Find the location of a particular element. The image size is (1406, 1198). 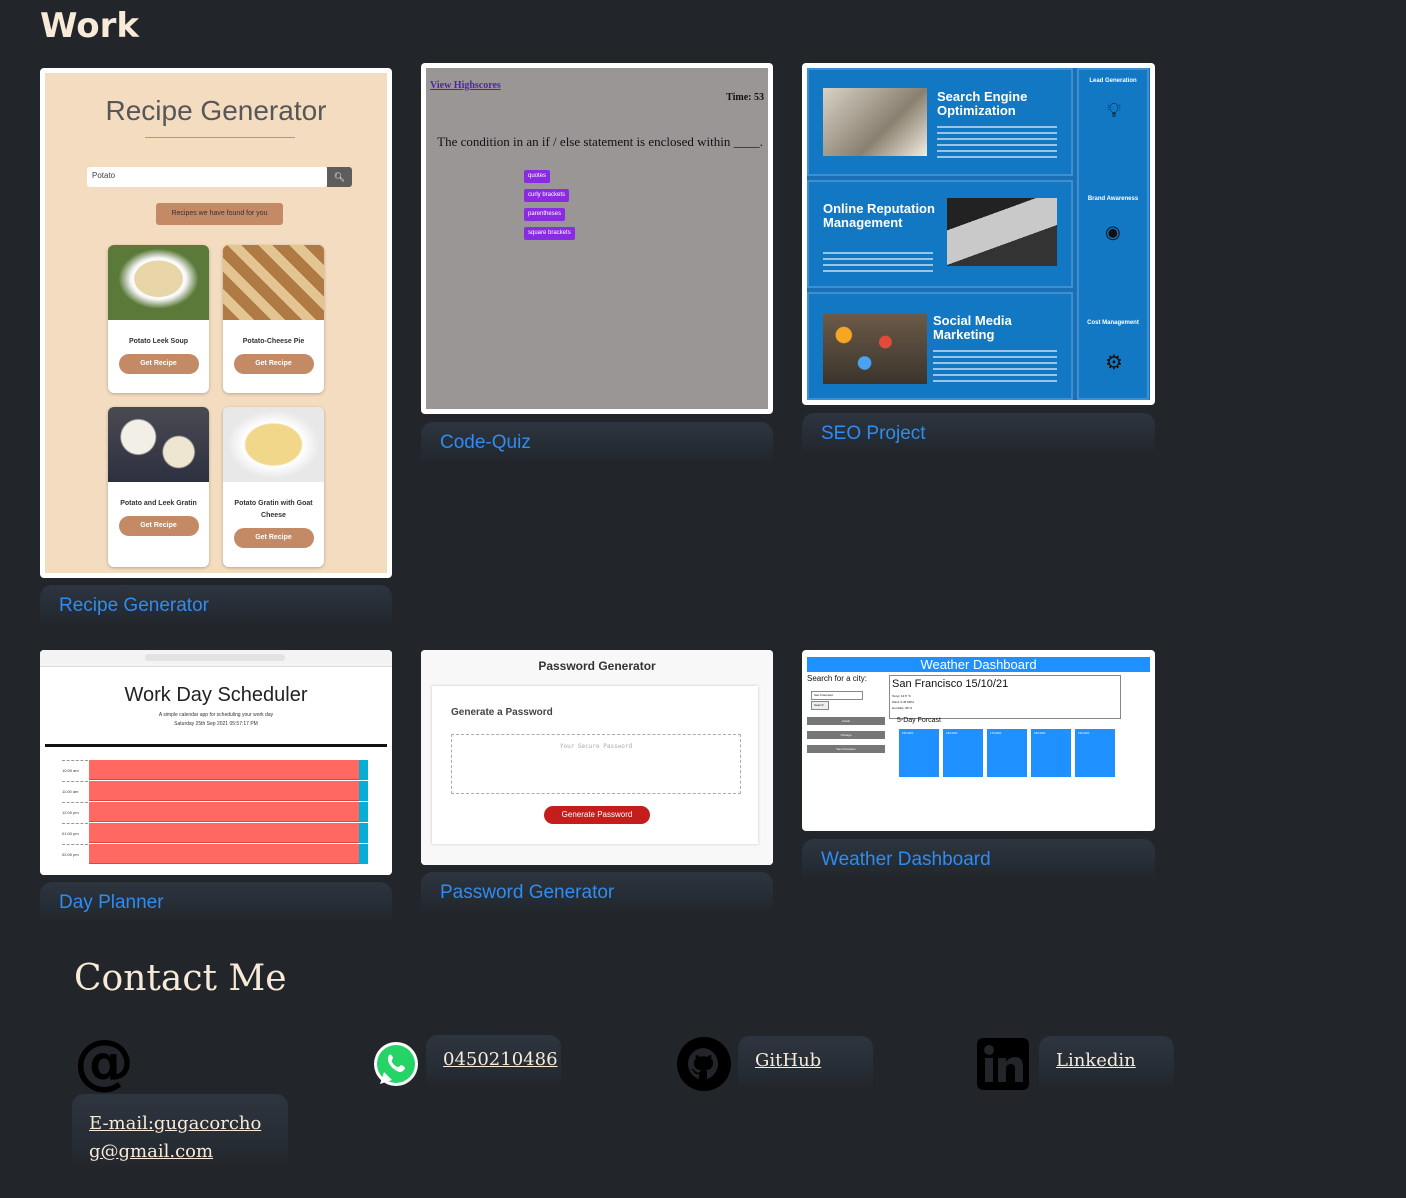

seo-image is located at coordinates (875, 122).